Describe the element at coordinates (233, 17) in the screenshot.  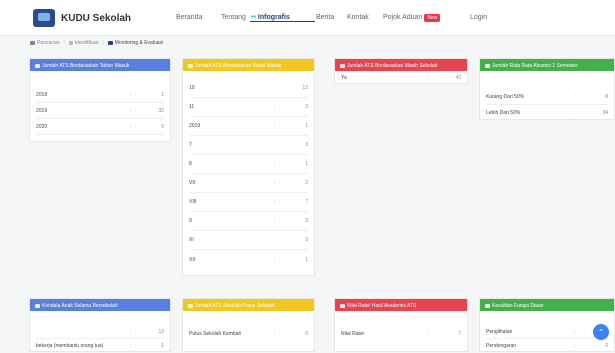
I see `nav-tentang: Tentang` at that location.